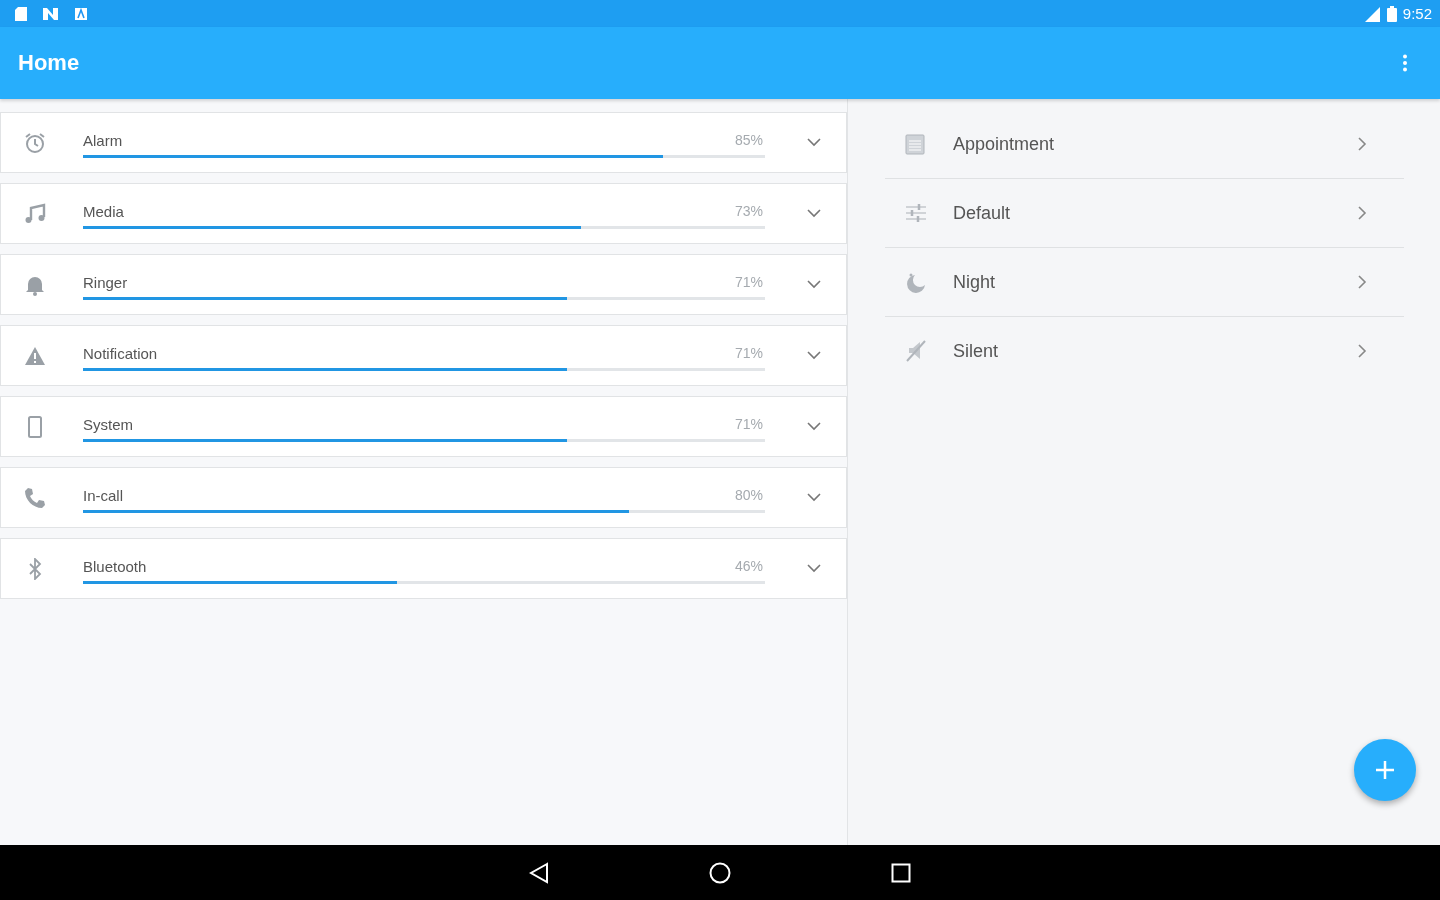 The width and height of the screenshot is (1440, 900). I want to click on volume-percent: 85%, so click(749, 140).